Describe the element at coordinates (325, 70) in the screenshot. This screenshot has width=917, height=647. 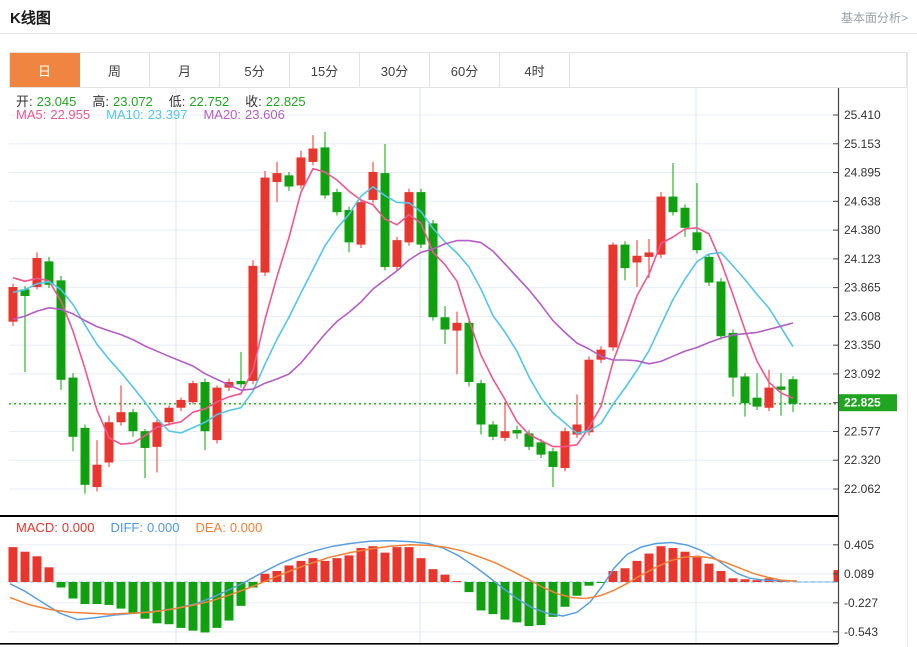
I see `tab-15分: 15分` at that location.